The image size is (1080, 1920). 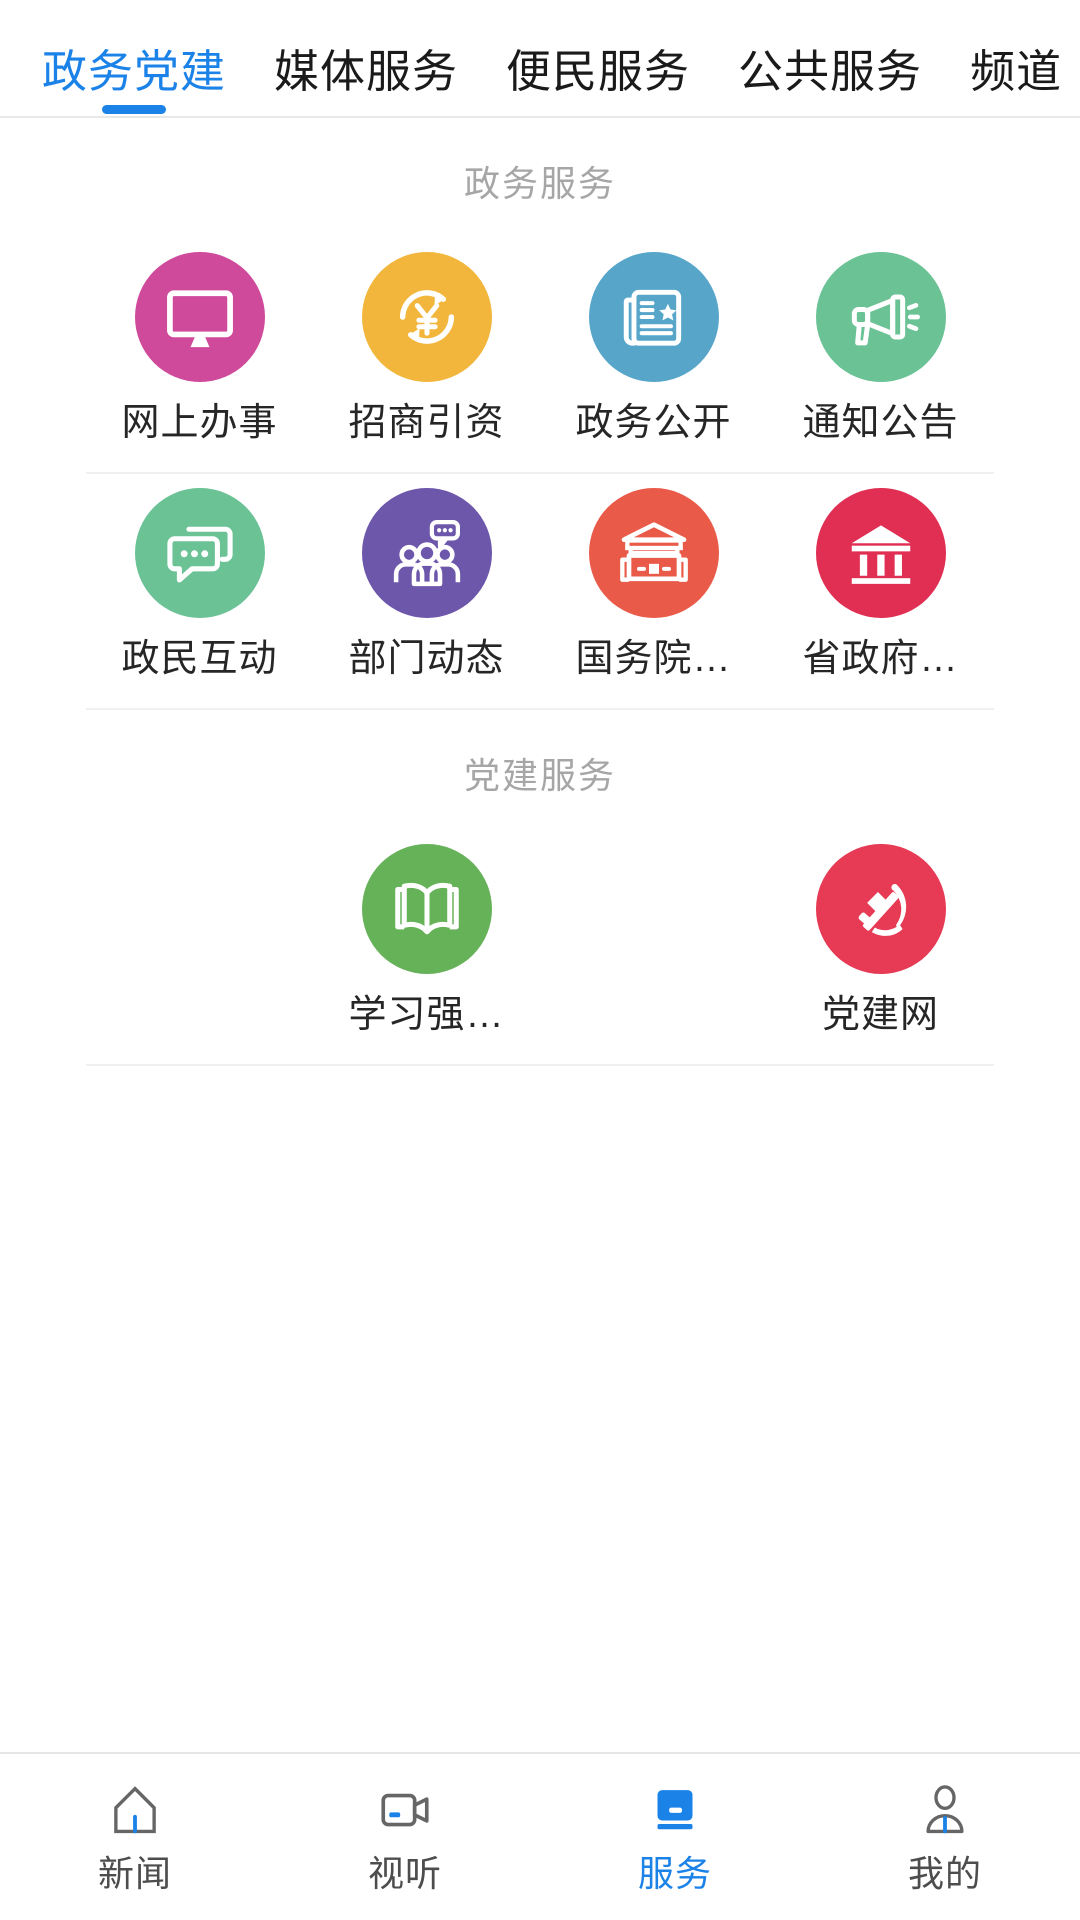 I want to click on people-group-icon, so click(x=426, y=553).